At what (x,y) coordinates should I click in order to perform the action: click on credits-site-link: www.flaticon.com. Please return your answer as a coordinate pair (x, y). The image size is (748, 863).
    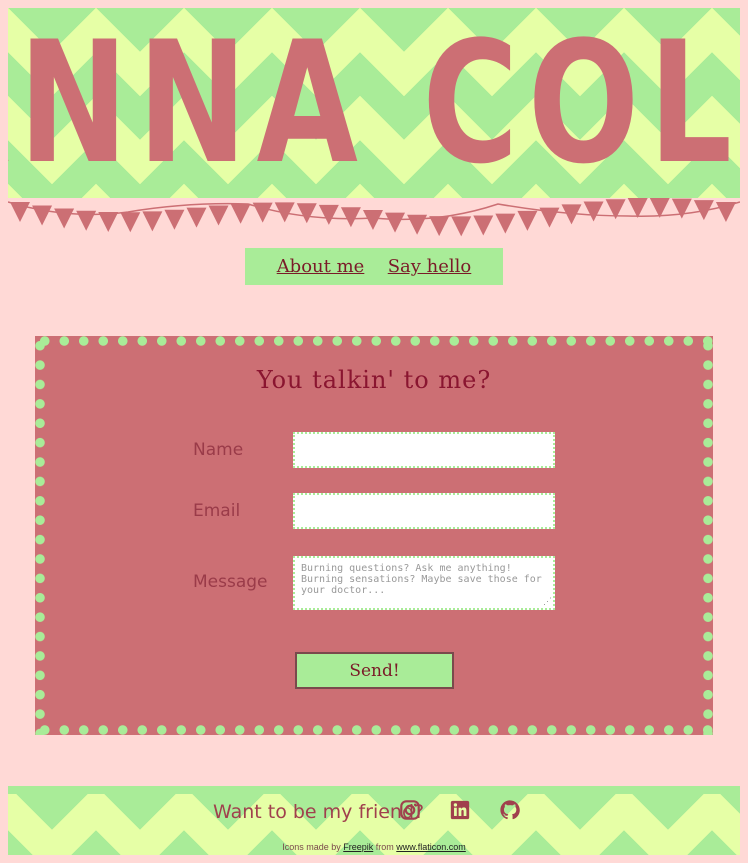
    Looking at the image, I should click on (431, 847).